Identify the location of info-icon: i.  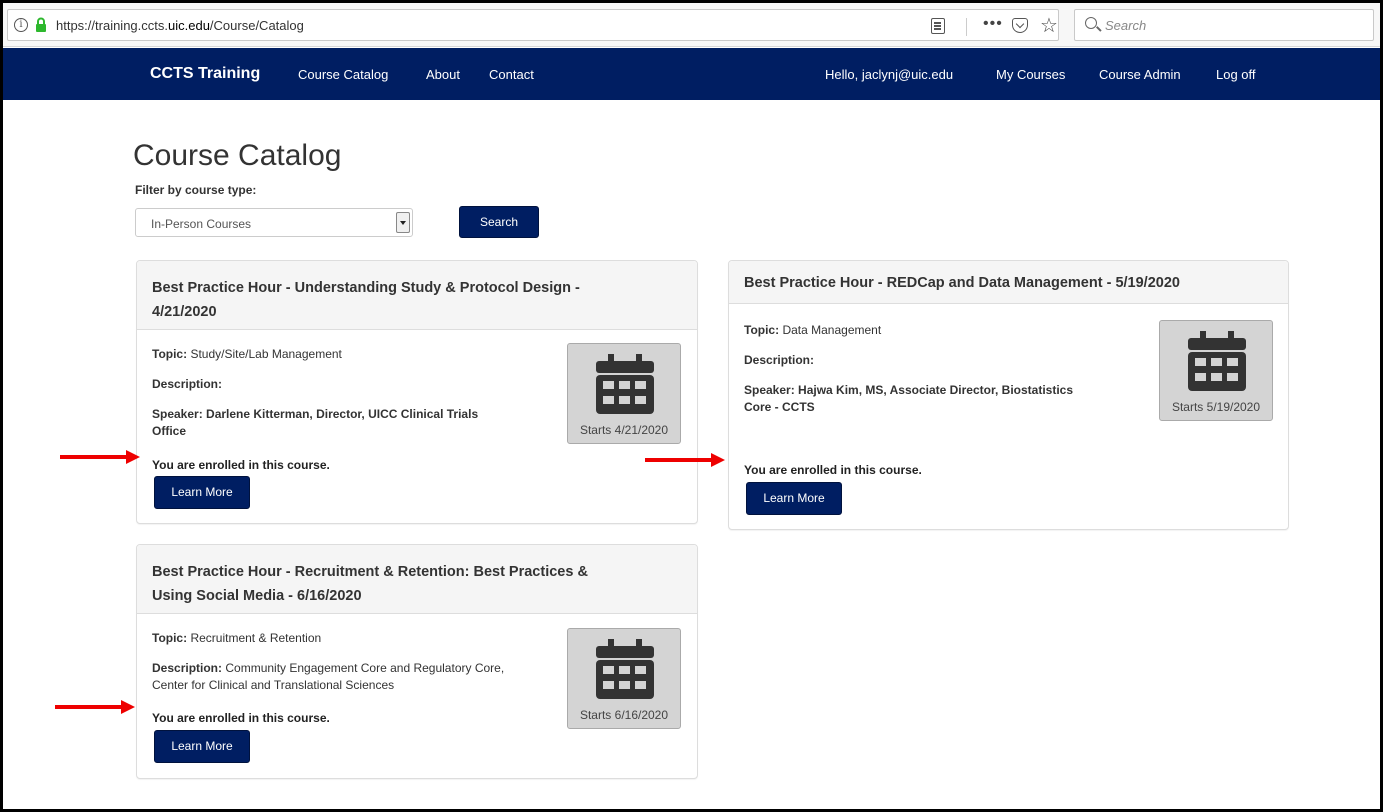
(21, 25).